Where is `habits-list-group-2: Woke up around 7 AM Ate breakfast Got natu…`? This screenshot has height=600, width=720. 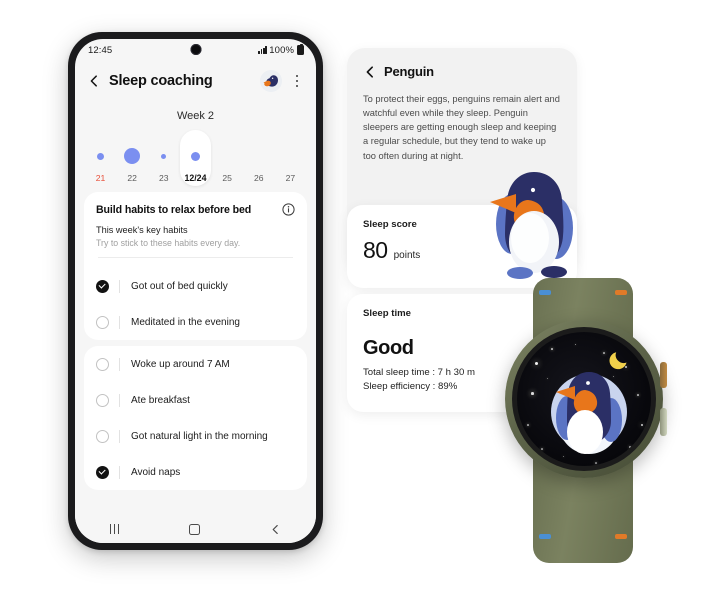 habits-list-group-2: Woke up around 7 AM Ate breakfast Got natu… is located at coordinates (195, 418).